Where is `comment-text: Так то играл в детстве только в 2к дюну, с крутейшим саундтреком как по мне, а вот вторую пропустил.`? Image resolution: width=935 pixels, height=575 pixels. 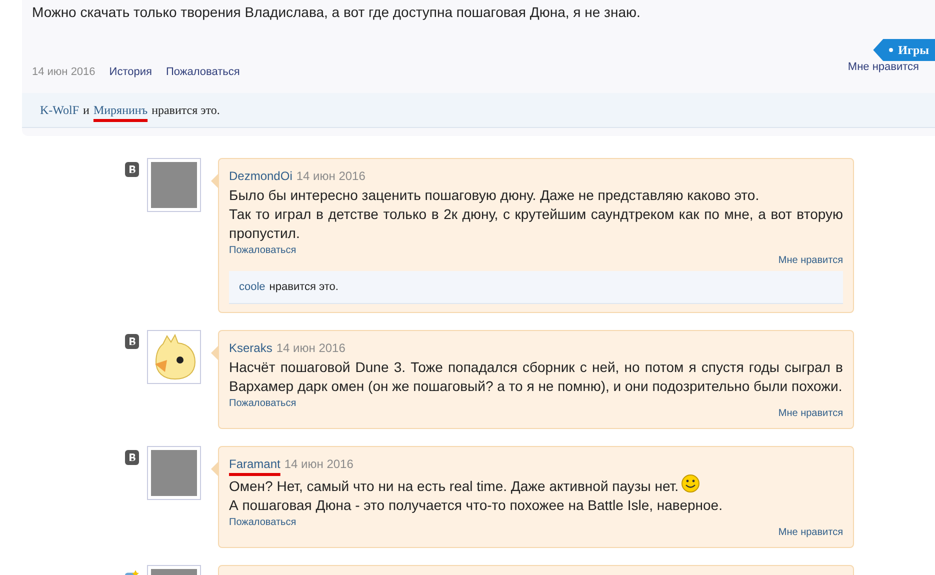 comment-text: Так то играл в детстве только в 2к дюну, с крутейшим саундтреком как по мне, а вот вторую пропустил. is located at coordinates (536, 224).